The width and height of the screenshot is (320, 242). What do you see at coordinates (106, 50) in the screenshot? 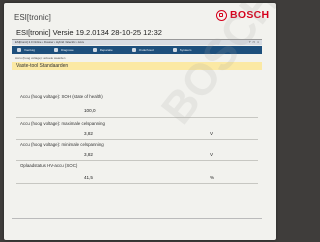
I see `tab-label: Reparatie` at bounding box center [106, 50].